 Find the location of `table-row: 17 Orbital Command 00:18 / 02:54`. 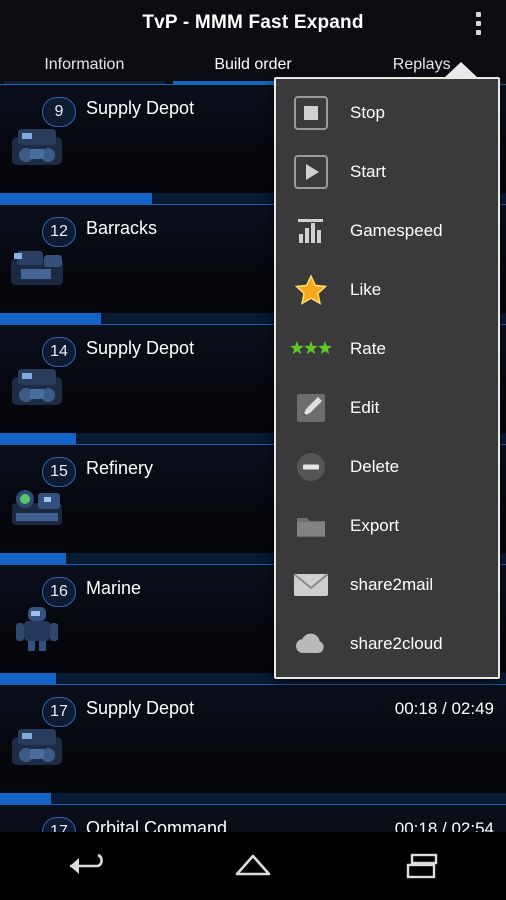

table-row: 17 Orbital Command 00:18 / 02:54 is located at coordinates (253, 818).